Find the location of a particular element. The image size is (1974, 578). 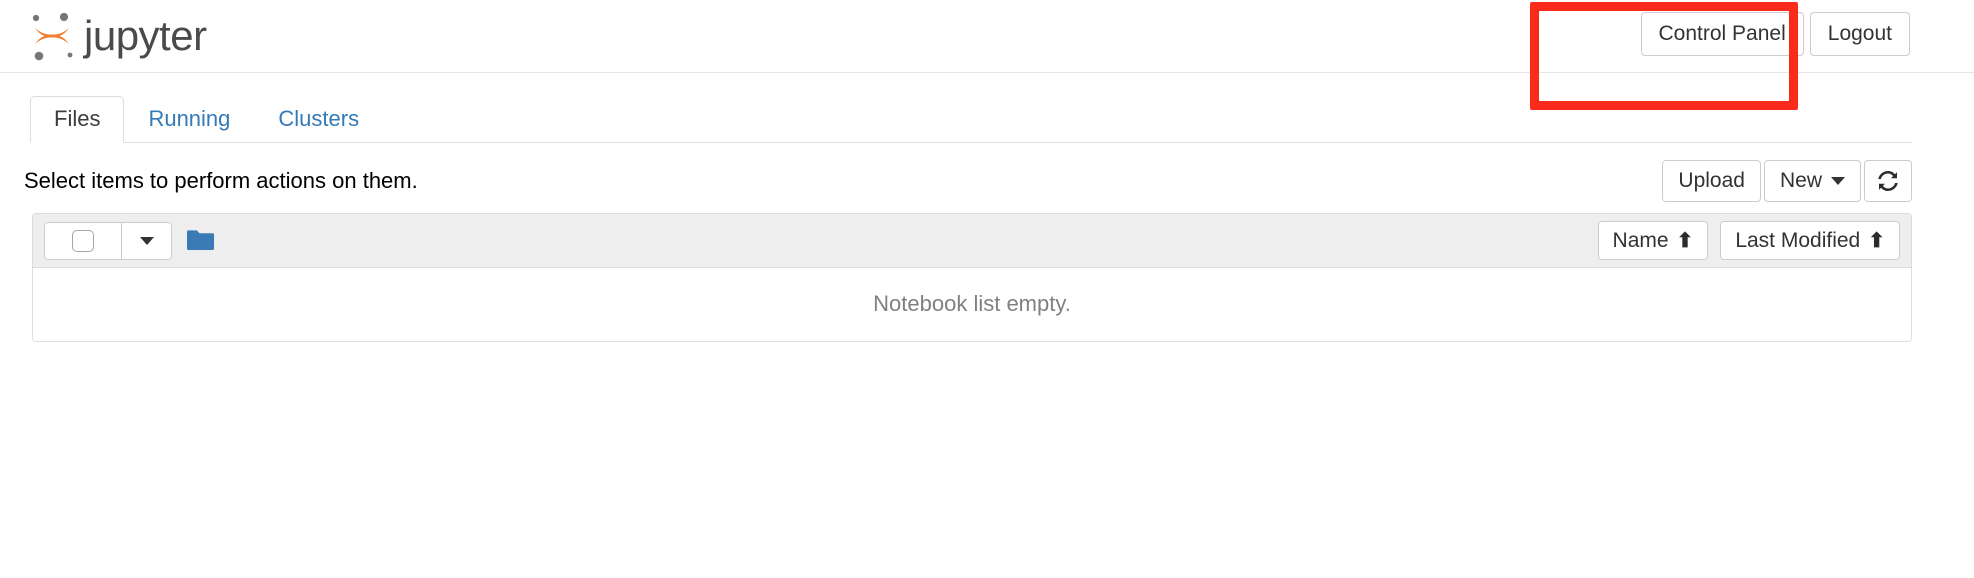

folder-icon is located at coordinates (201, 241).